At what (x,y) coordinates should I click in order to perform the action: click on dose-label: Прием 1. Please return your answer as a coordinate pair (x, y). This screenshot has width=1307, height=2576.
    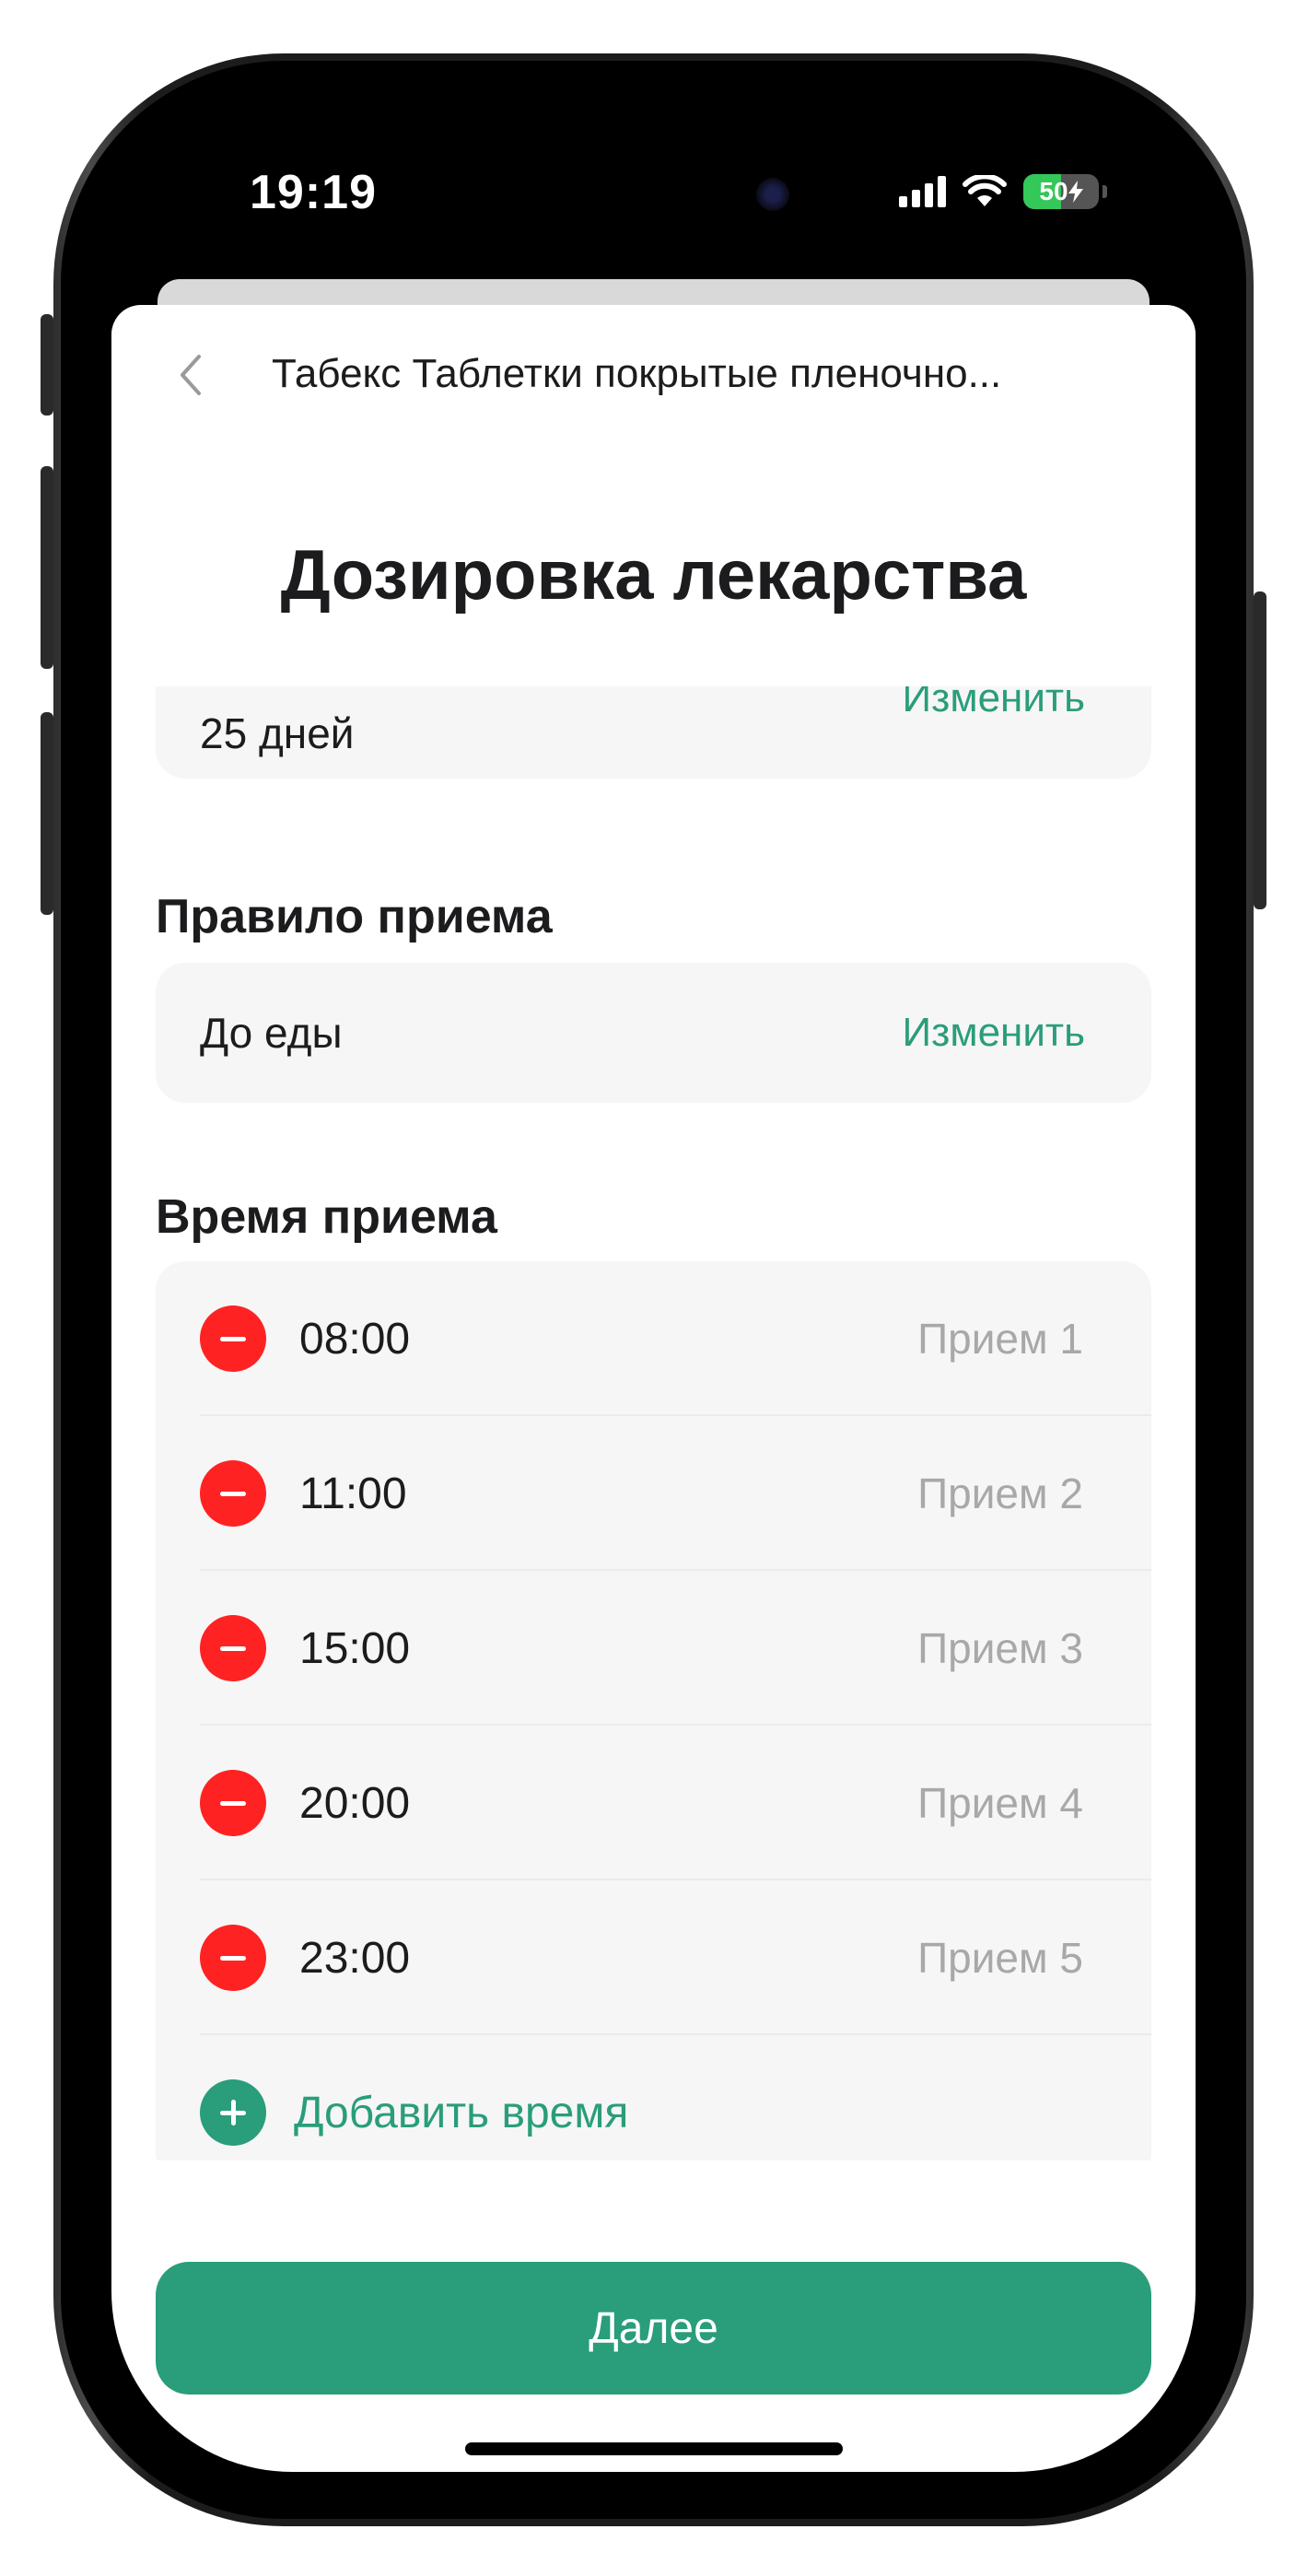
    Looking at the image, I should click on (1000, 1339).